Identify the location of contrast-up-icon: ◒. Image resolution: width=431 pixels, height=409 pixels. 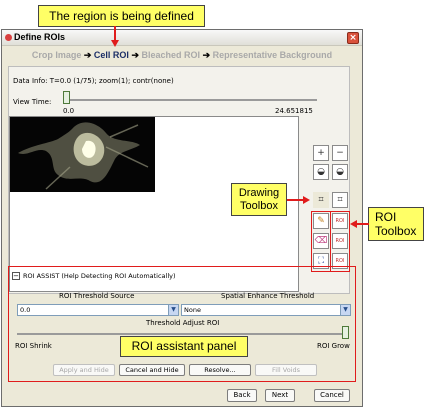
(321, 172).